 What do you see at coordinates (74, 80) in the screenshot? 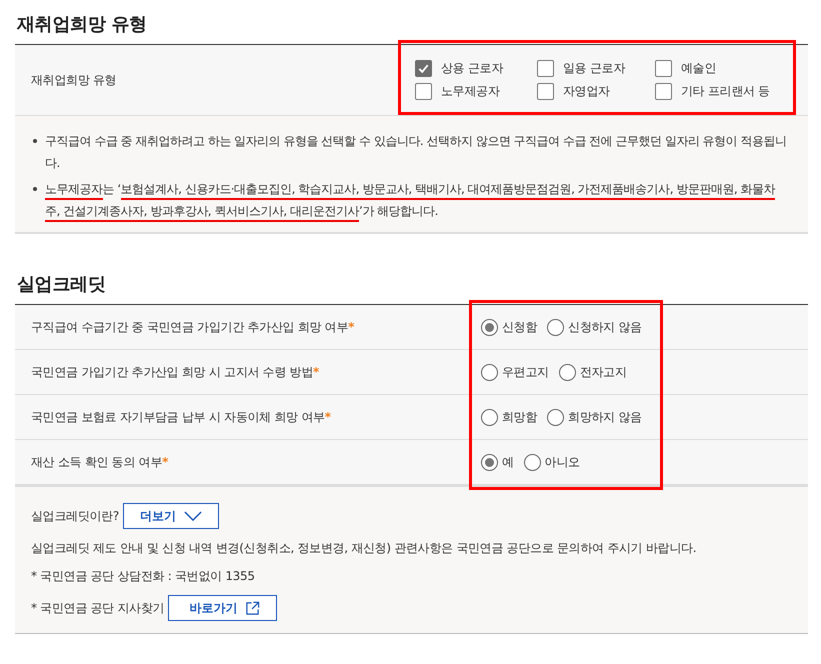
I see `field-label: 재취업희망 유형` at bounding box center [74, 80].